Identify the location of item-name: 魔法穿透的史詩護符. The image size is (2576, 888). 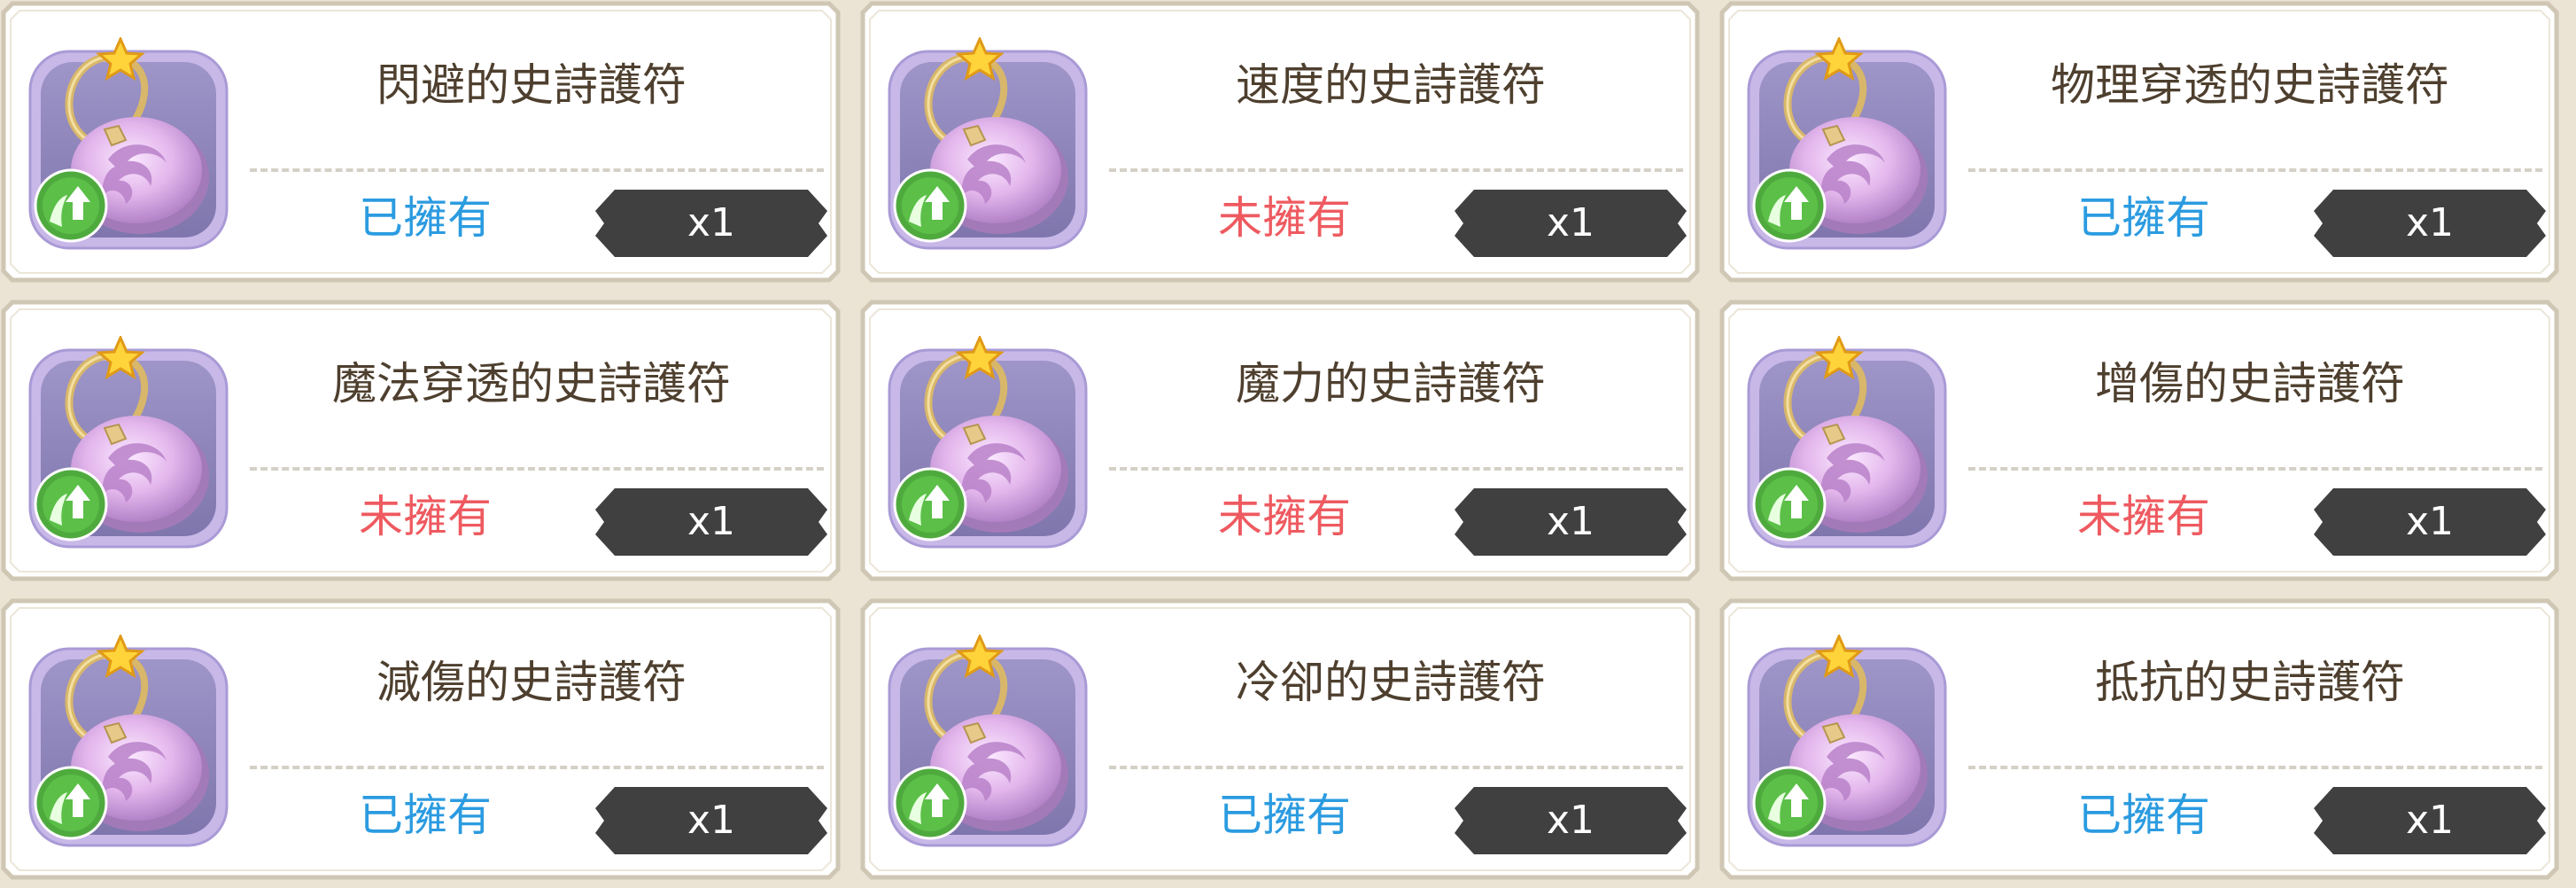
(531, 383).